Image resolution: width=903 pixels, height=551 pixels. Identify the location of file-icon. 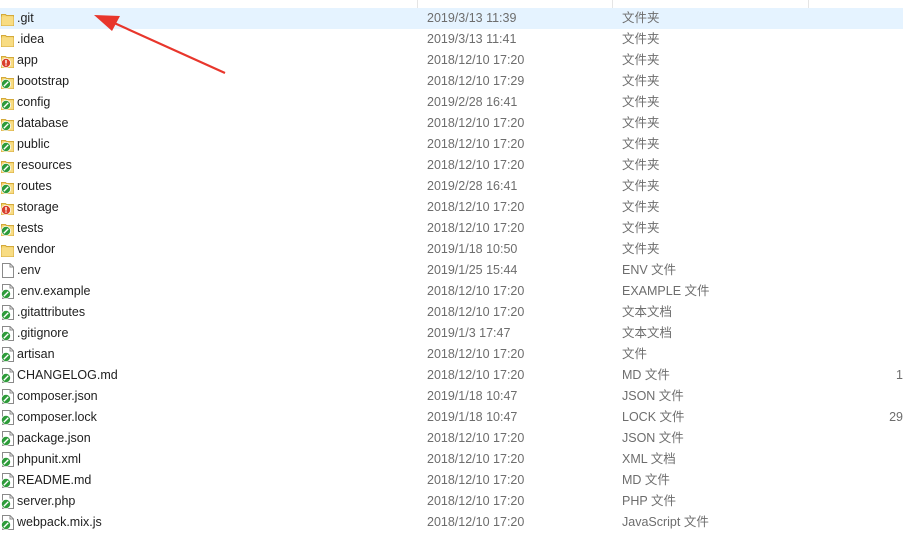
(7, 270).